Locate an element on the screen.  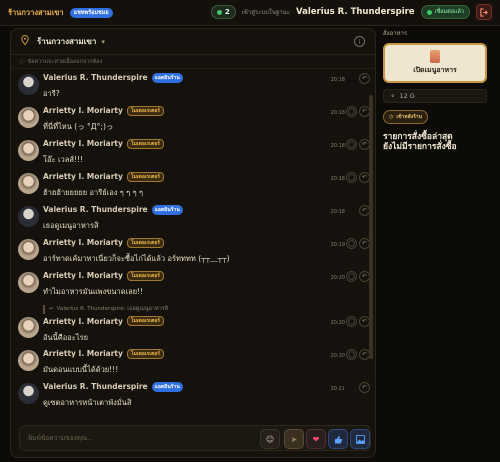
message-text: อันนี้คืออะไรย is located at coordinates (66, 337).